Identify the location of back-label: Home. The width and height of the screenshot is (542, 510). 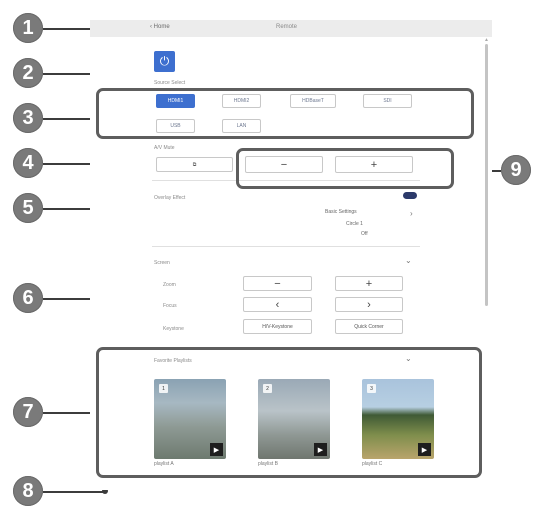
(161, 27).